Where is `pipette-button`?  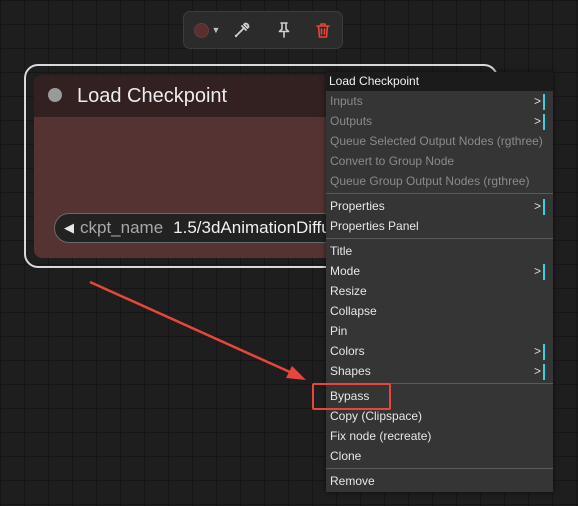
pipette-button is located at coordinates (242, 30).